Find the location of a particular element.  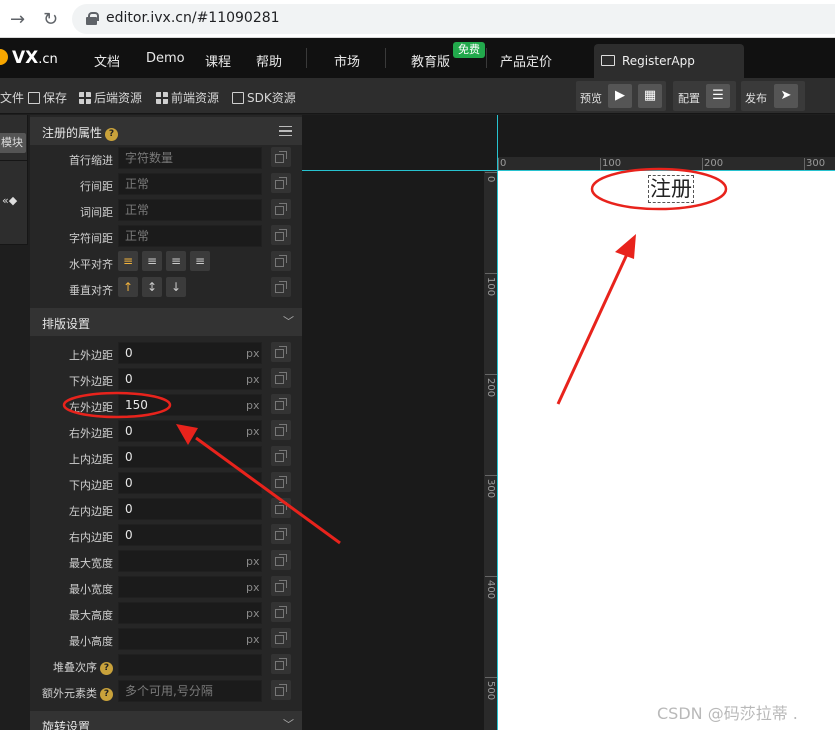

prop-row-layout: 最小宽度 px is located at coordinates (166, 588).